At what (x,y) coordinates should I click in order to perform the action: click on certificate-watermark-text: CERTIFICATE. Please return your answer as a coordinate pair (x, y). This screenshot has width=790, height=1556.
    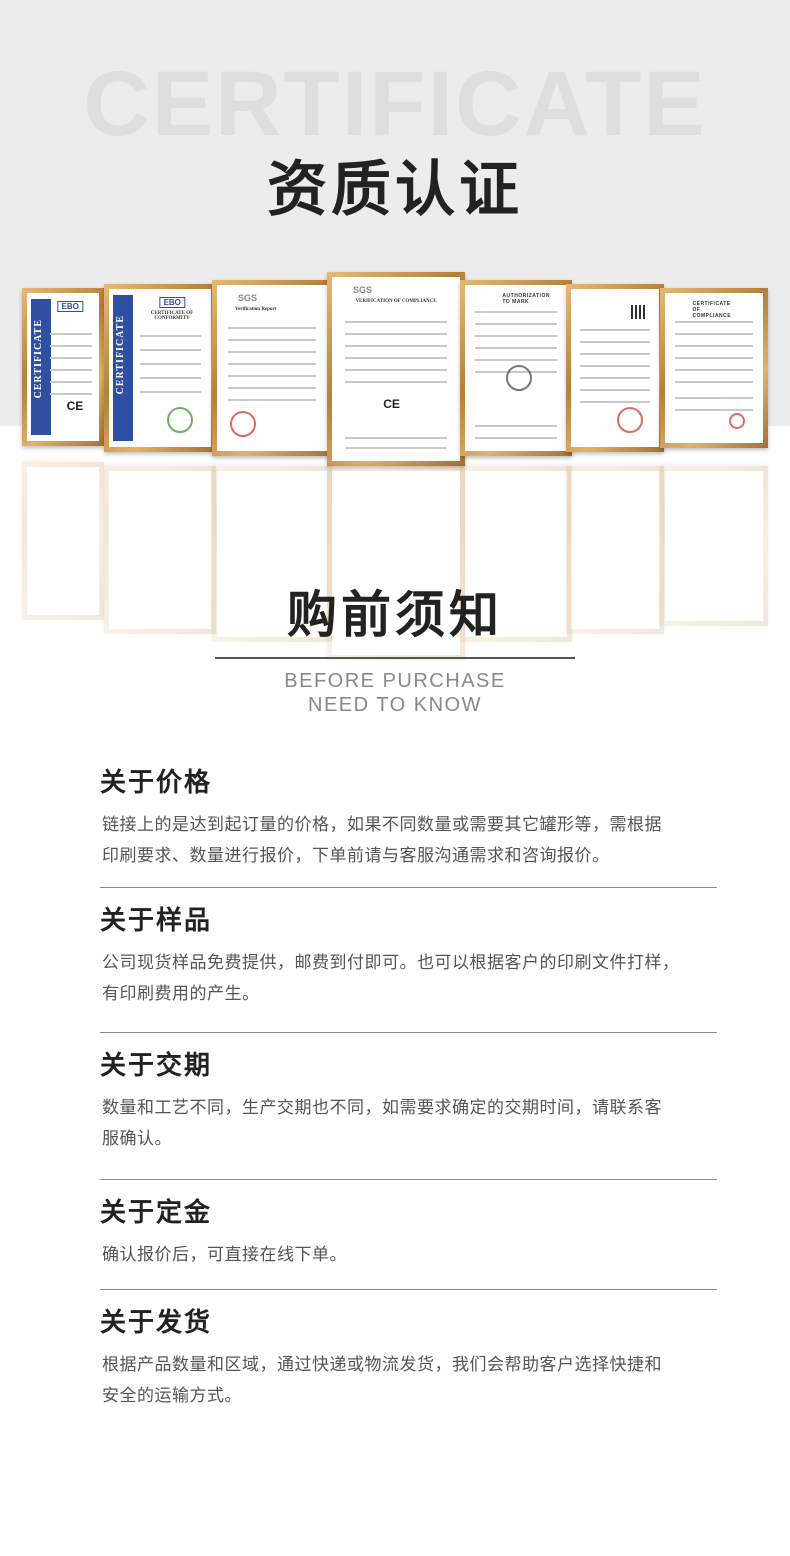
    Looking at the image, I should click on (395, 104).